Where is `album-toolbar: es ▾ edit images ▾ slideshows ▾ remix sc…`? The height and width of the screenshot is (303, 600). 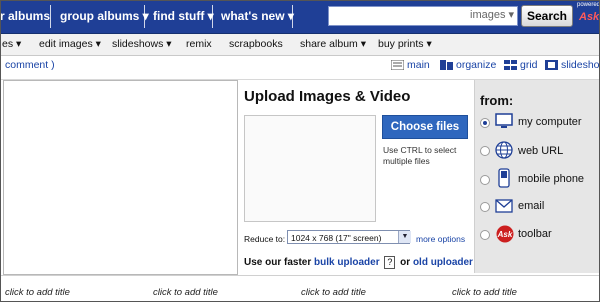
album-toolbar: es ▾ edit images ▾ slideshows ▾ remix sc… is located at coordinates (300, 45).